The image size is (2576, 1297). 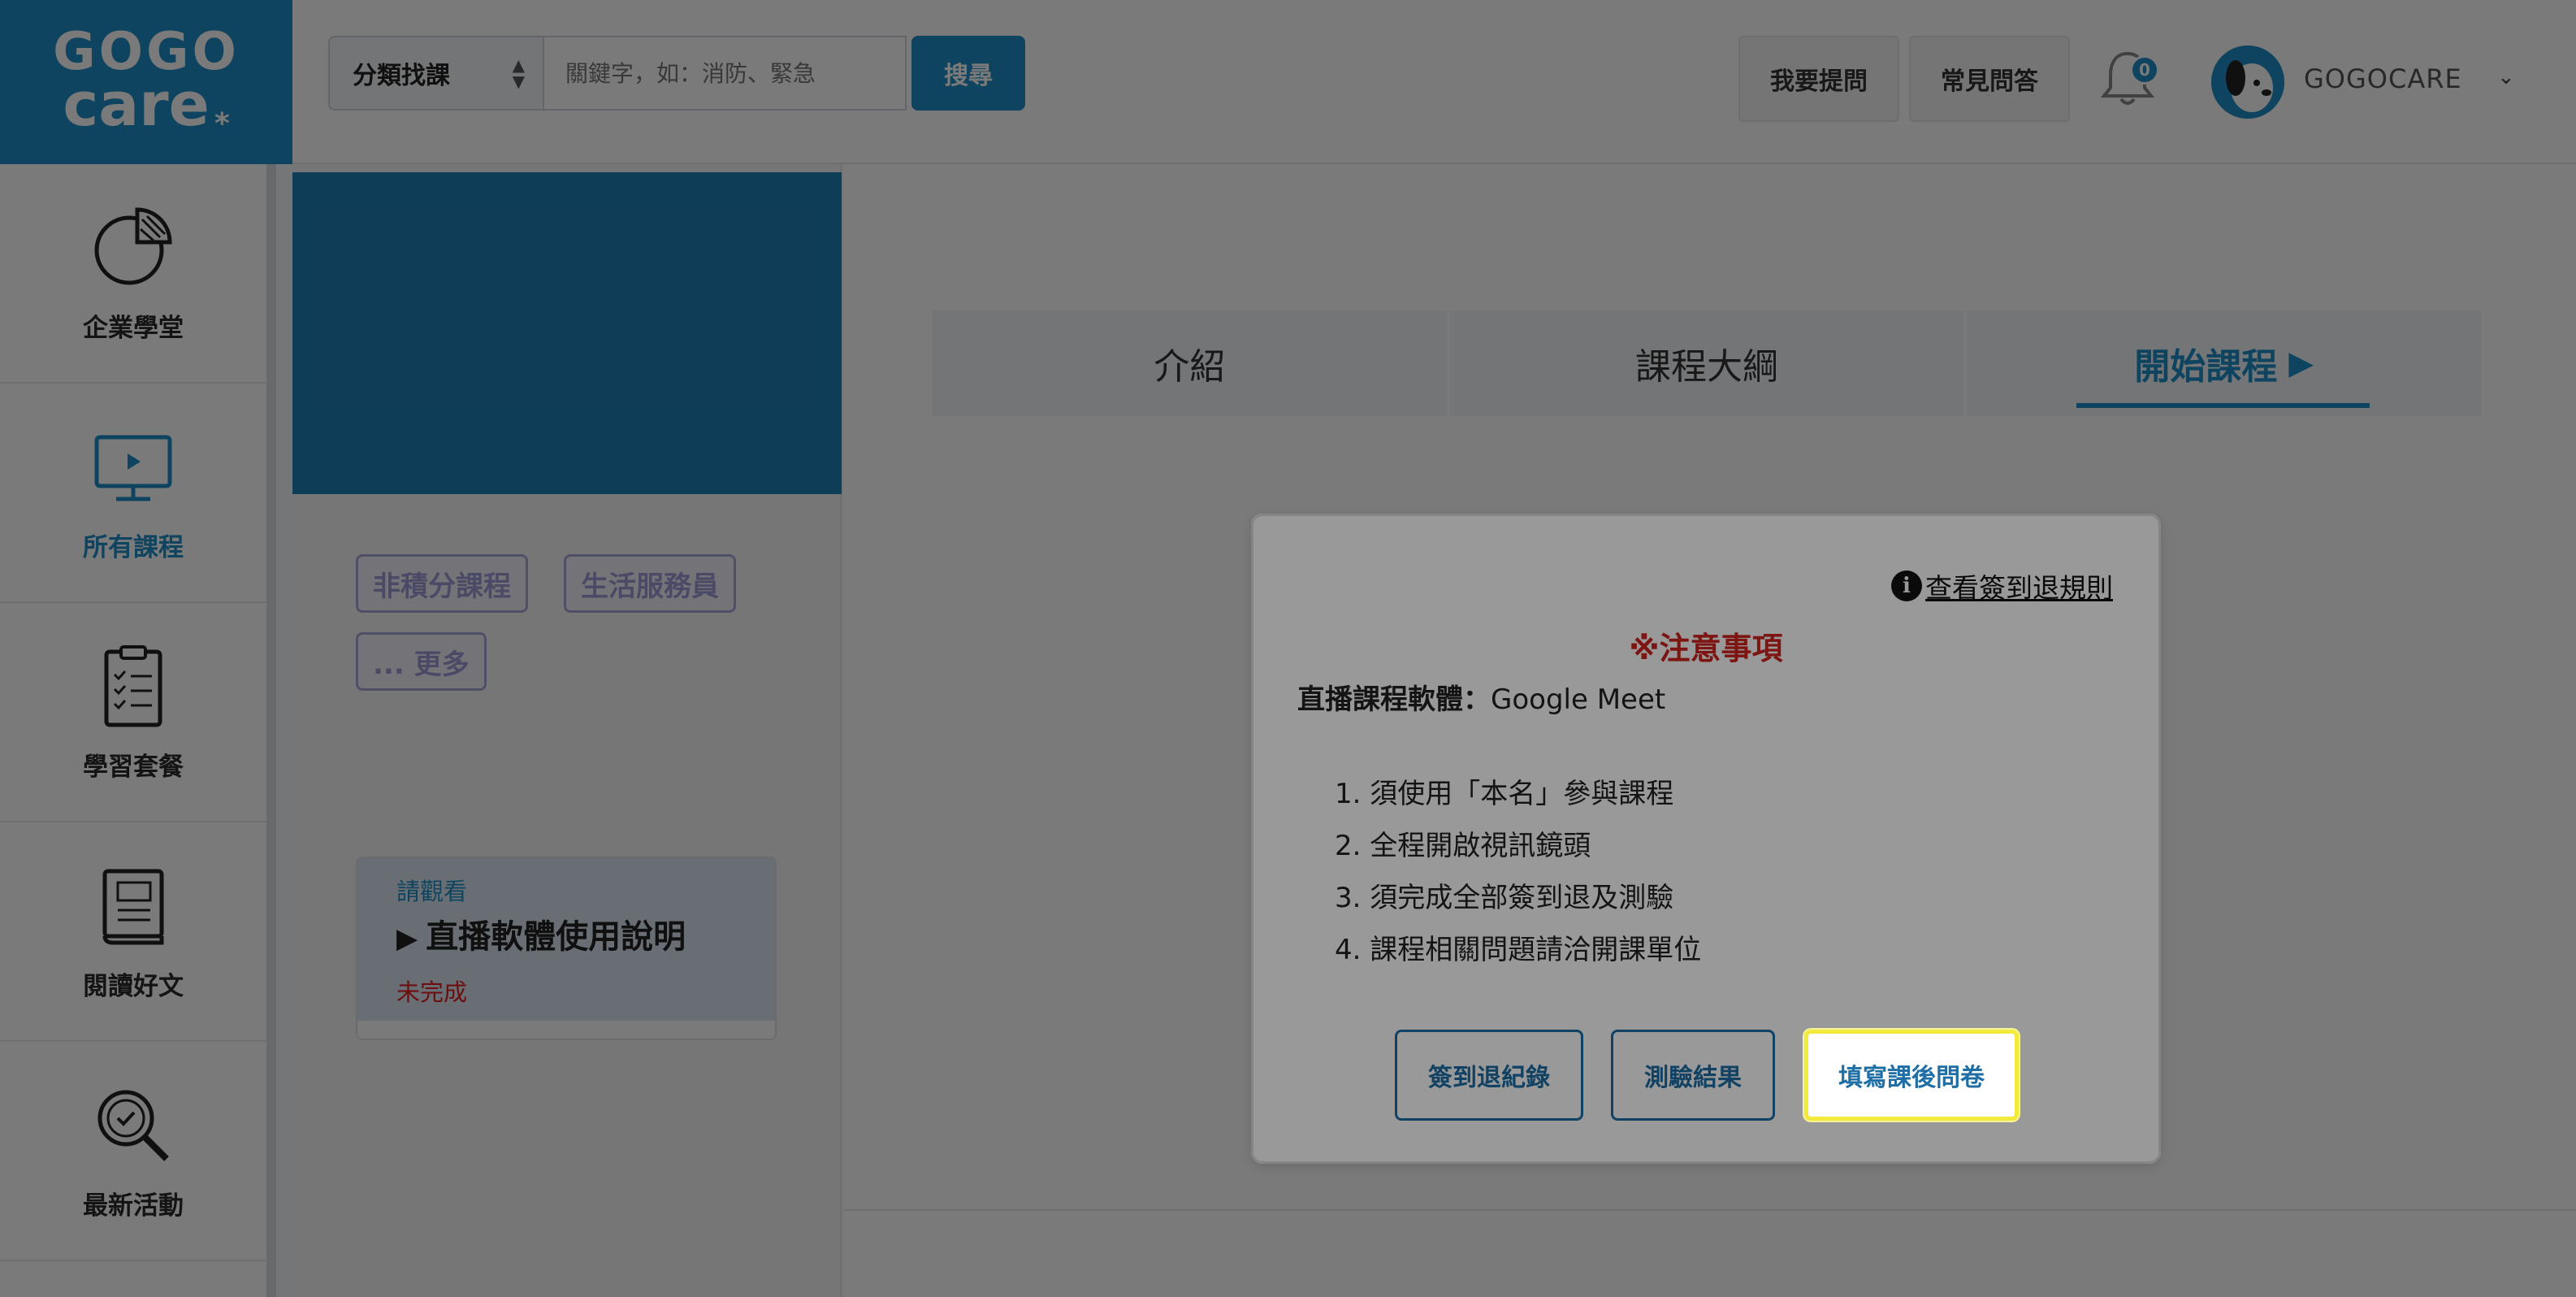 I want to click on nav-item-all-courses: 所有課程, so click(x=133, y=493).